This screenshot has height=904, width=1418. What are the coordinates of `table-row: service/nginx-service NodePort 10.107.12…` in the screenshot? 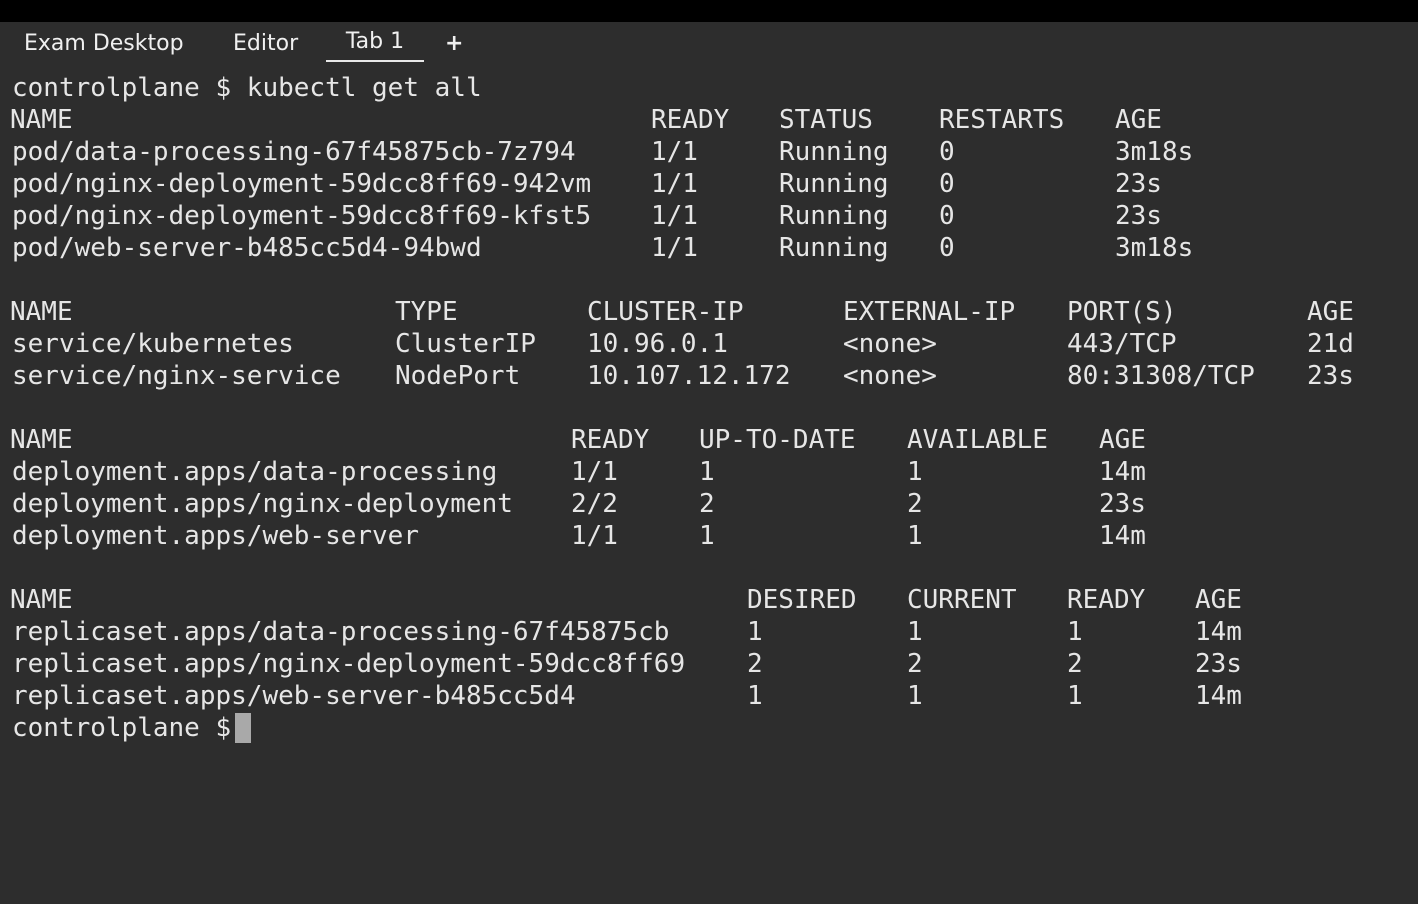 It's located at (712, 376).